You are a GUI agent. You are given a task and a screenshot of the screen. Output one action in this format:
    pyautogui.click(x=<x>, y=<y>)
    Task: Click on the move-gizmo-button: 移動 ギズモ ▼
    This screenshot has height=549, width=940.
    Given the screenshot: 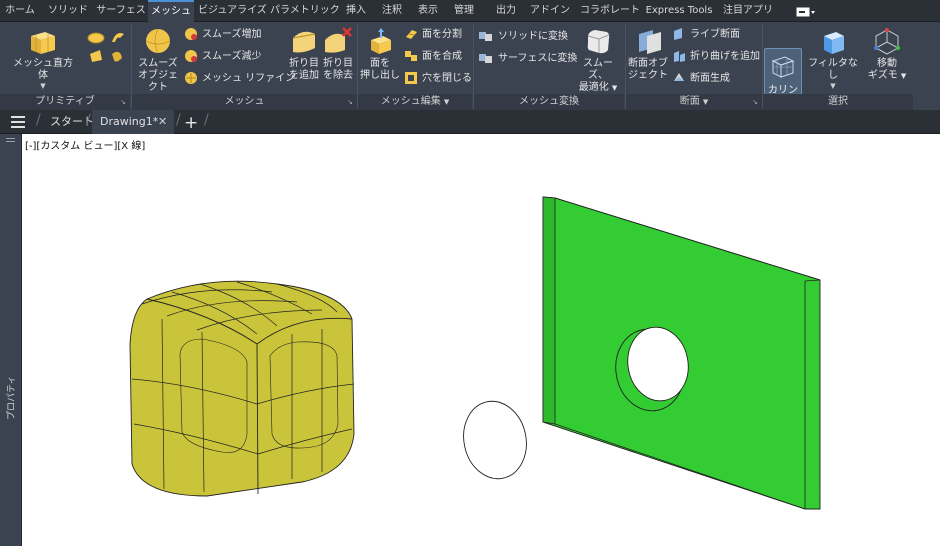 What is the action you would take?
    pyautogui.click(x=887, y=54)
    